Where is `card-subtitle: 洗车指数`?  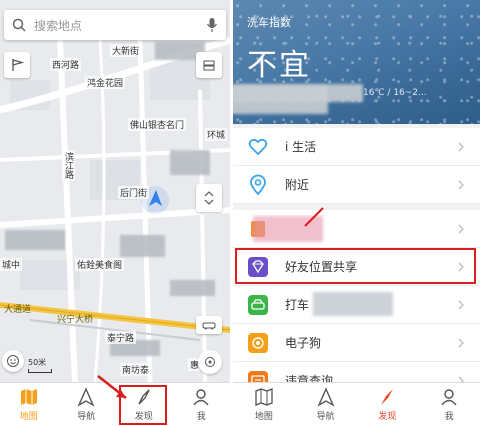
card-subtitle: 洗车指数 is located at coordinates (269, 22).